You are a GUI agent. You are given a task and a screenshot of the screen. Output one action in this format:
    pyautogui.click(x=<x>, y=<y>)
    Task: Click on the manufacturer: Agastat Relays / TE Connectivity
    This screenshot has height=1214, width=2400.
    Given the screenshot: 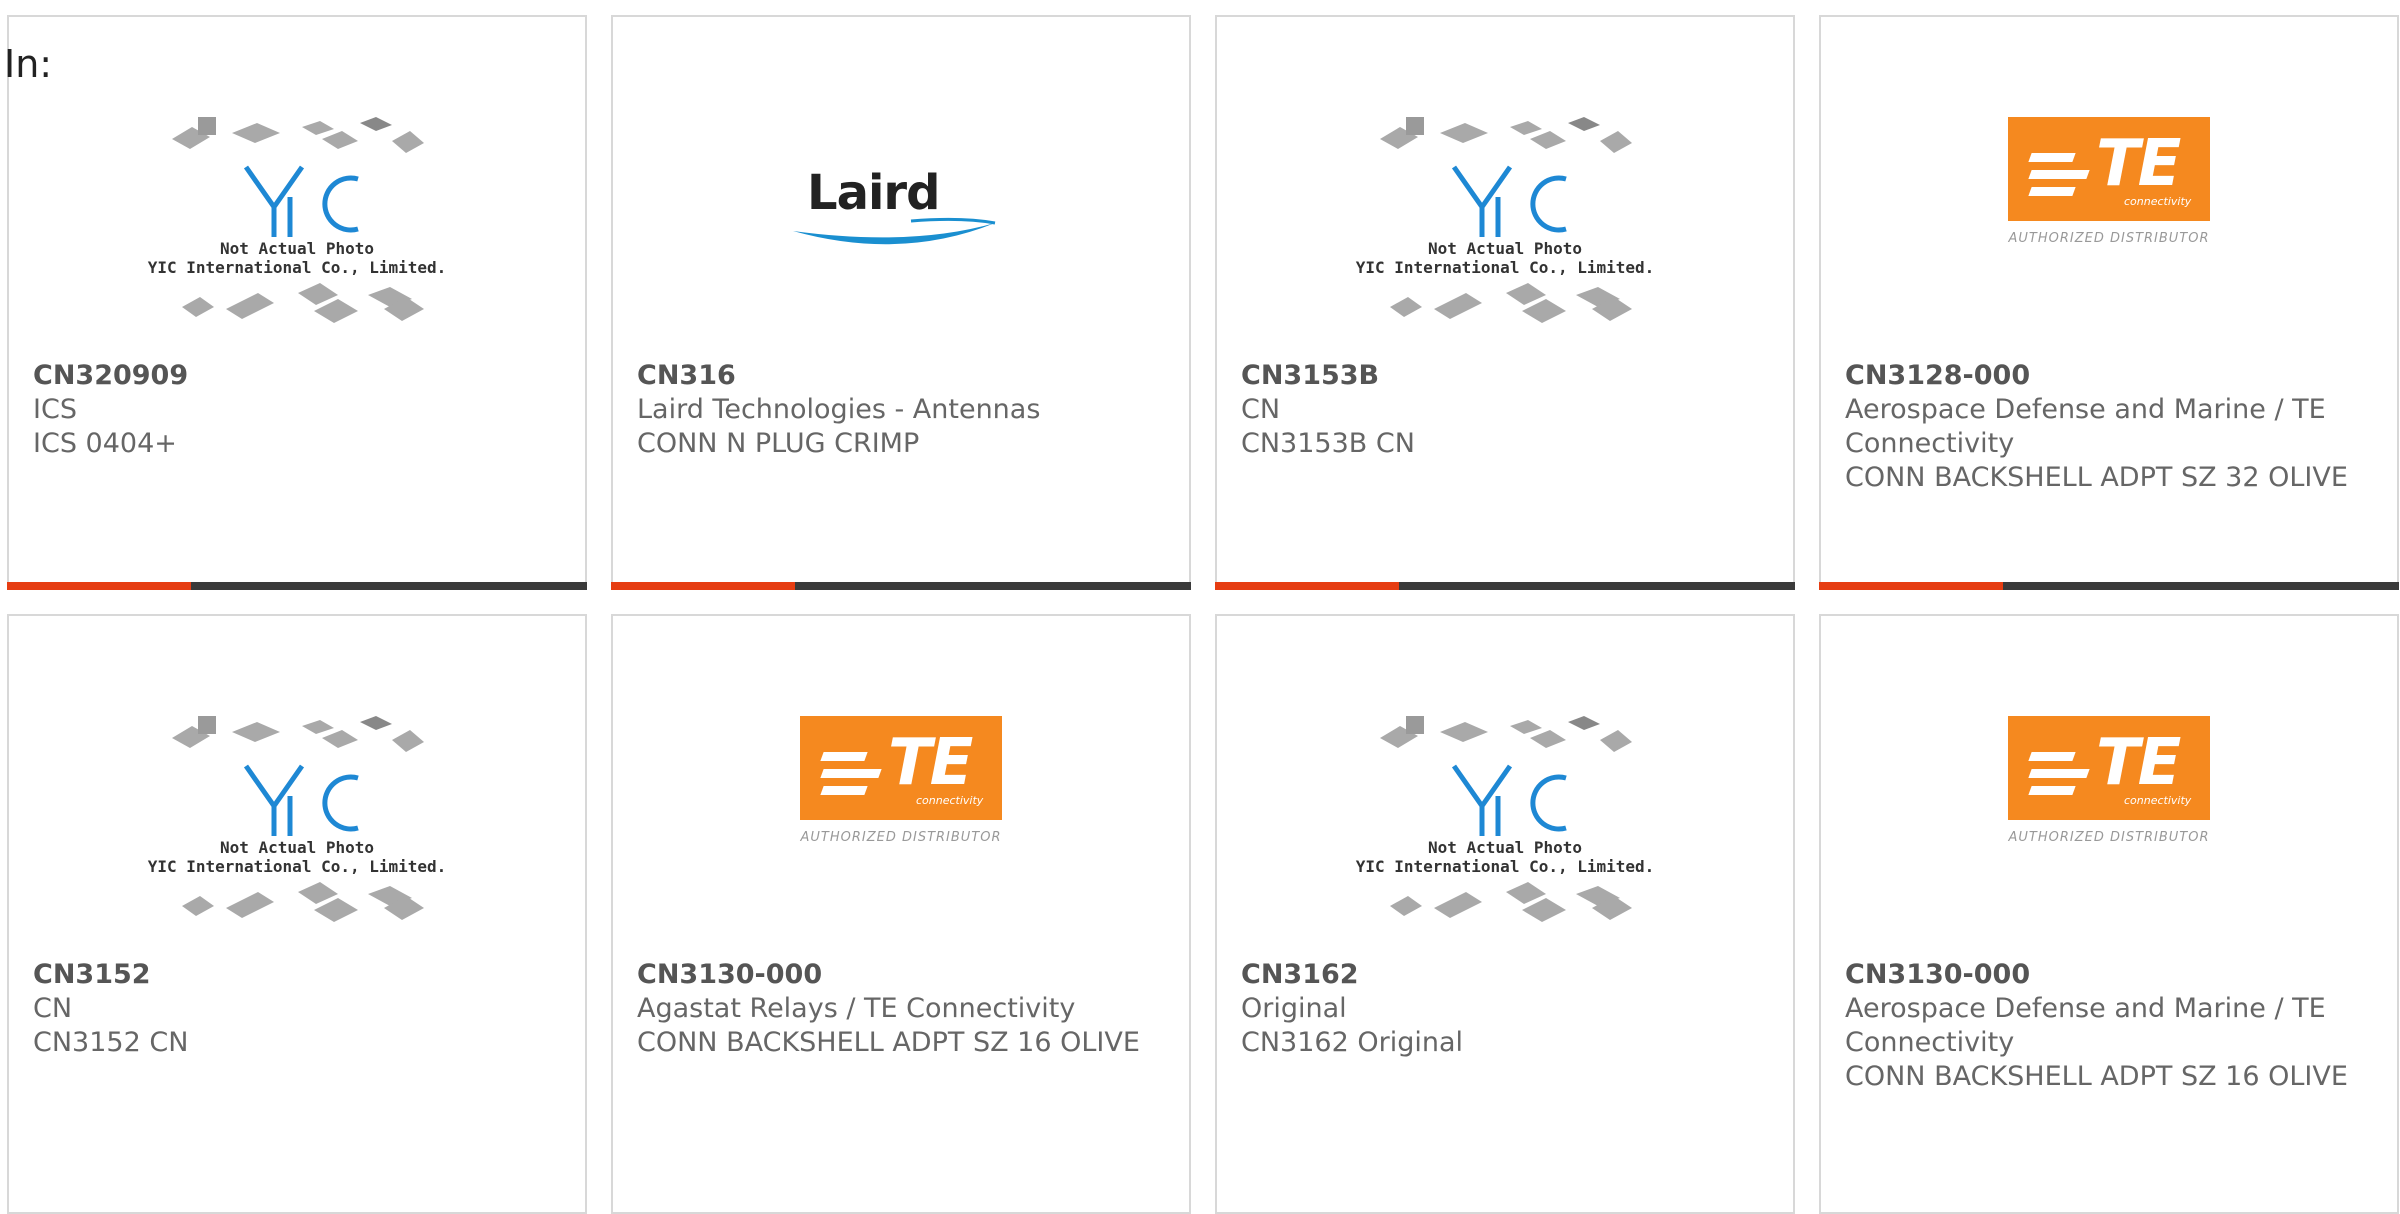 What is the action you would take?
    pyautogui.click(x=856, y=1008)
    